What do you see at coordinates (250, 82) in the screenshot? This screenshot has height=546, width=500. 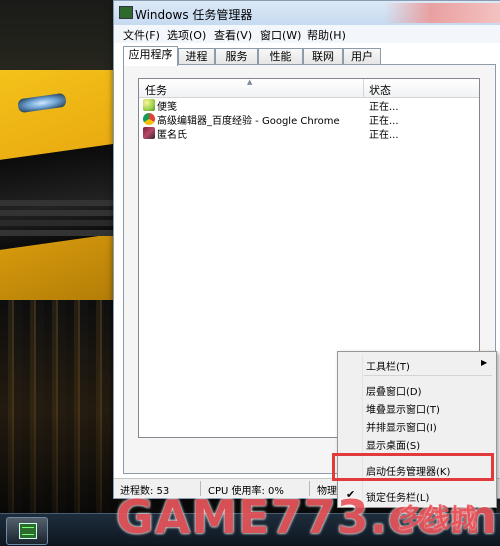 I see `sort-up-icon: ▲` at bounding box center [250, 82].